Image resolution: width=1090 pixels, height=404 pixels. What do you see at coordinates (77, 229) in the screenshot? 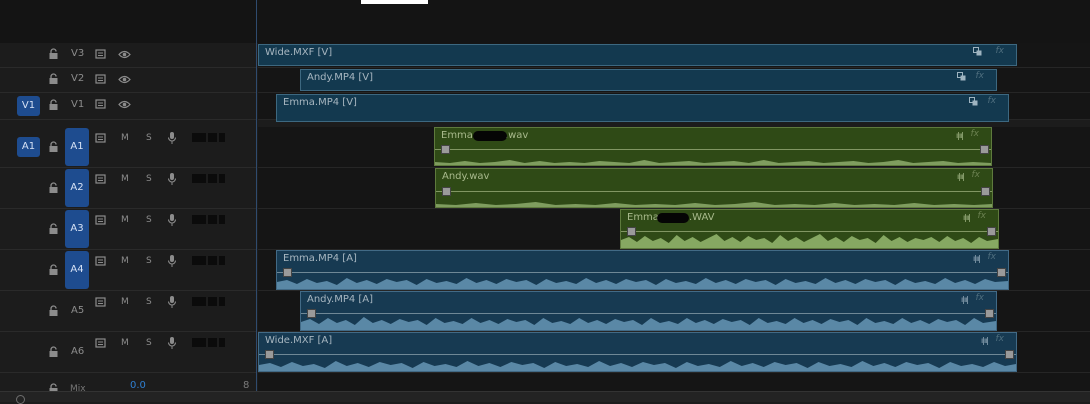
I see `track-target-a3: A3` at bounding box center [77, 229].